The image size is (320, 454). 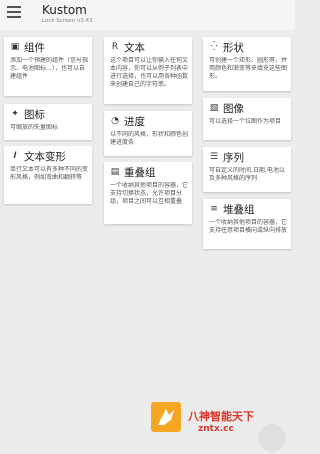 I want to click on card-series: ☰ 序列 可自定义的时间,日期,电池以及多种风格的序列, so click(x=247, y=169).